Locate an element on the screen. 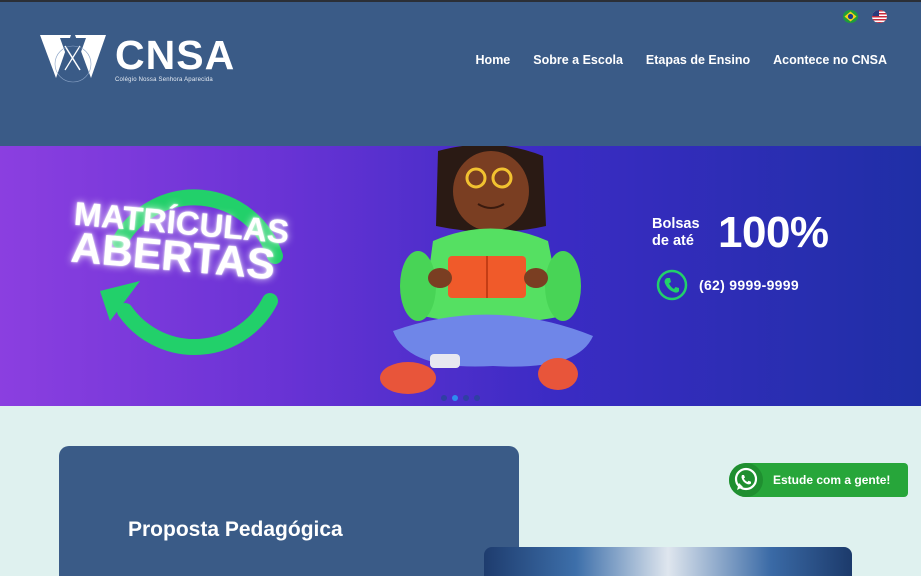  bolsas-line-1: Bolsas is located at coordinates (676, 224).